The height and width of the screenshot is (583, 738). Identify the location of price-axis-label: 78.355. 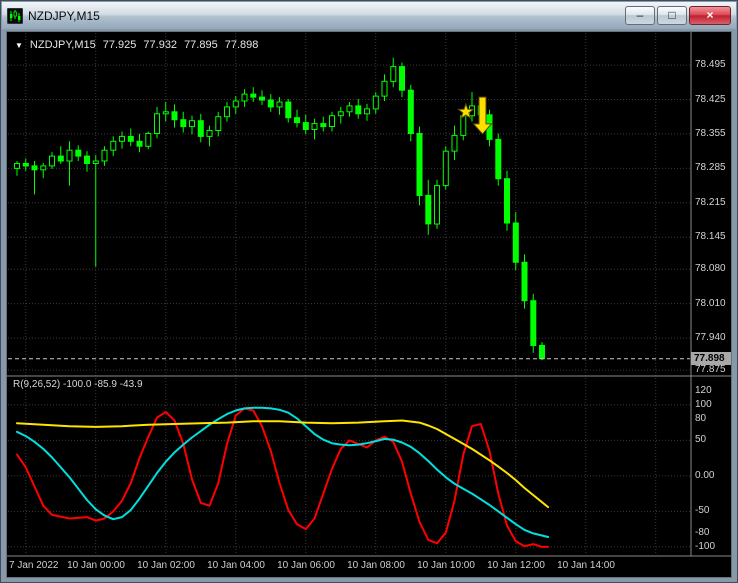
(710, 133).